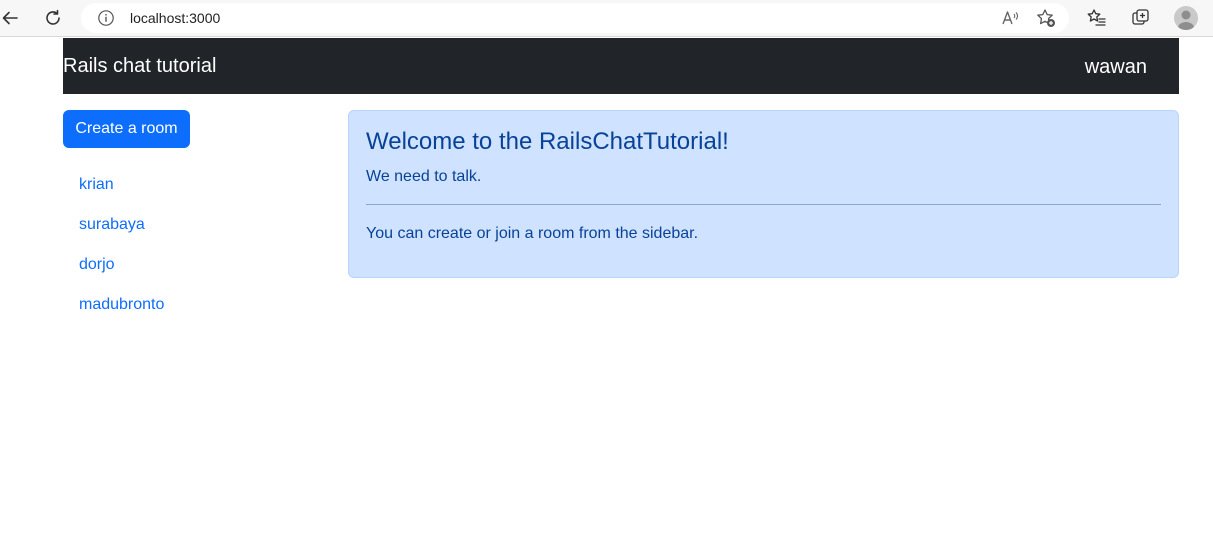  I want to click on navbar-username: wawan, so click(1116, 67).